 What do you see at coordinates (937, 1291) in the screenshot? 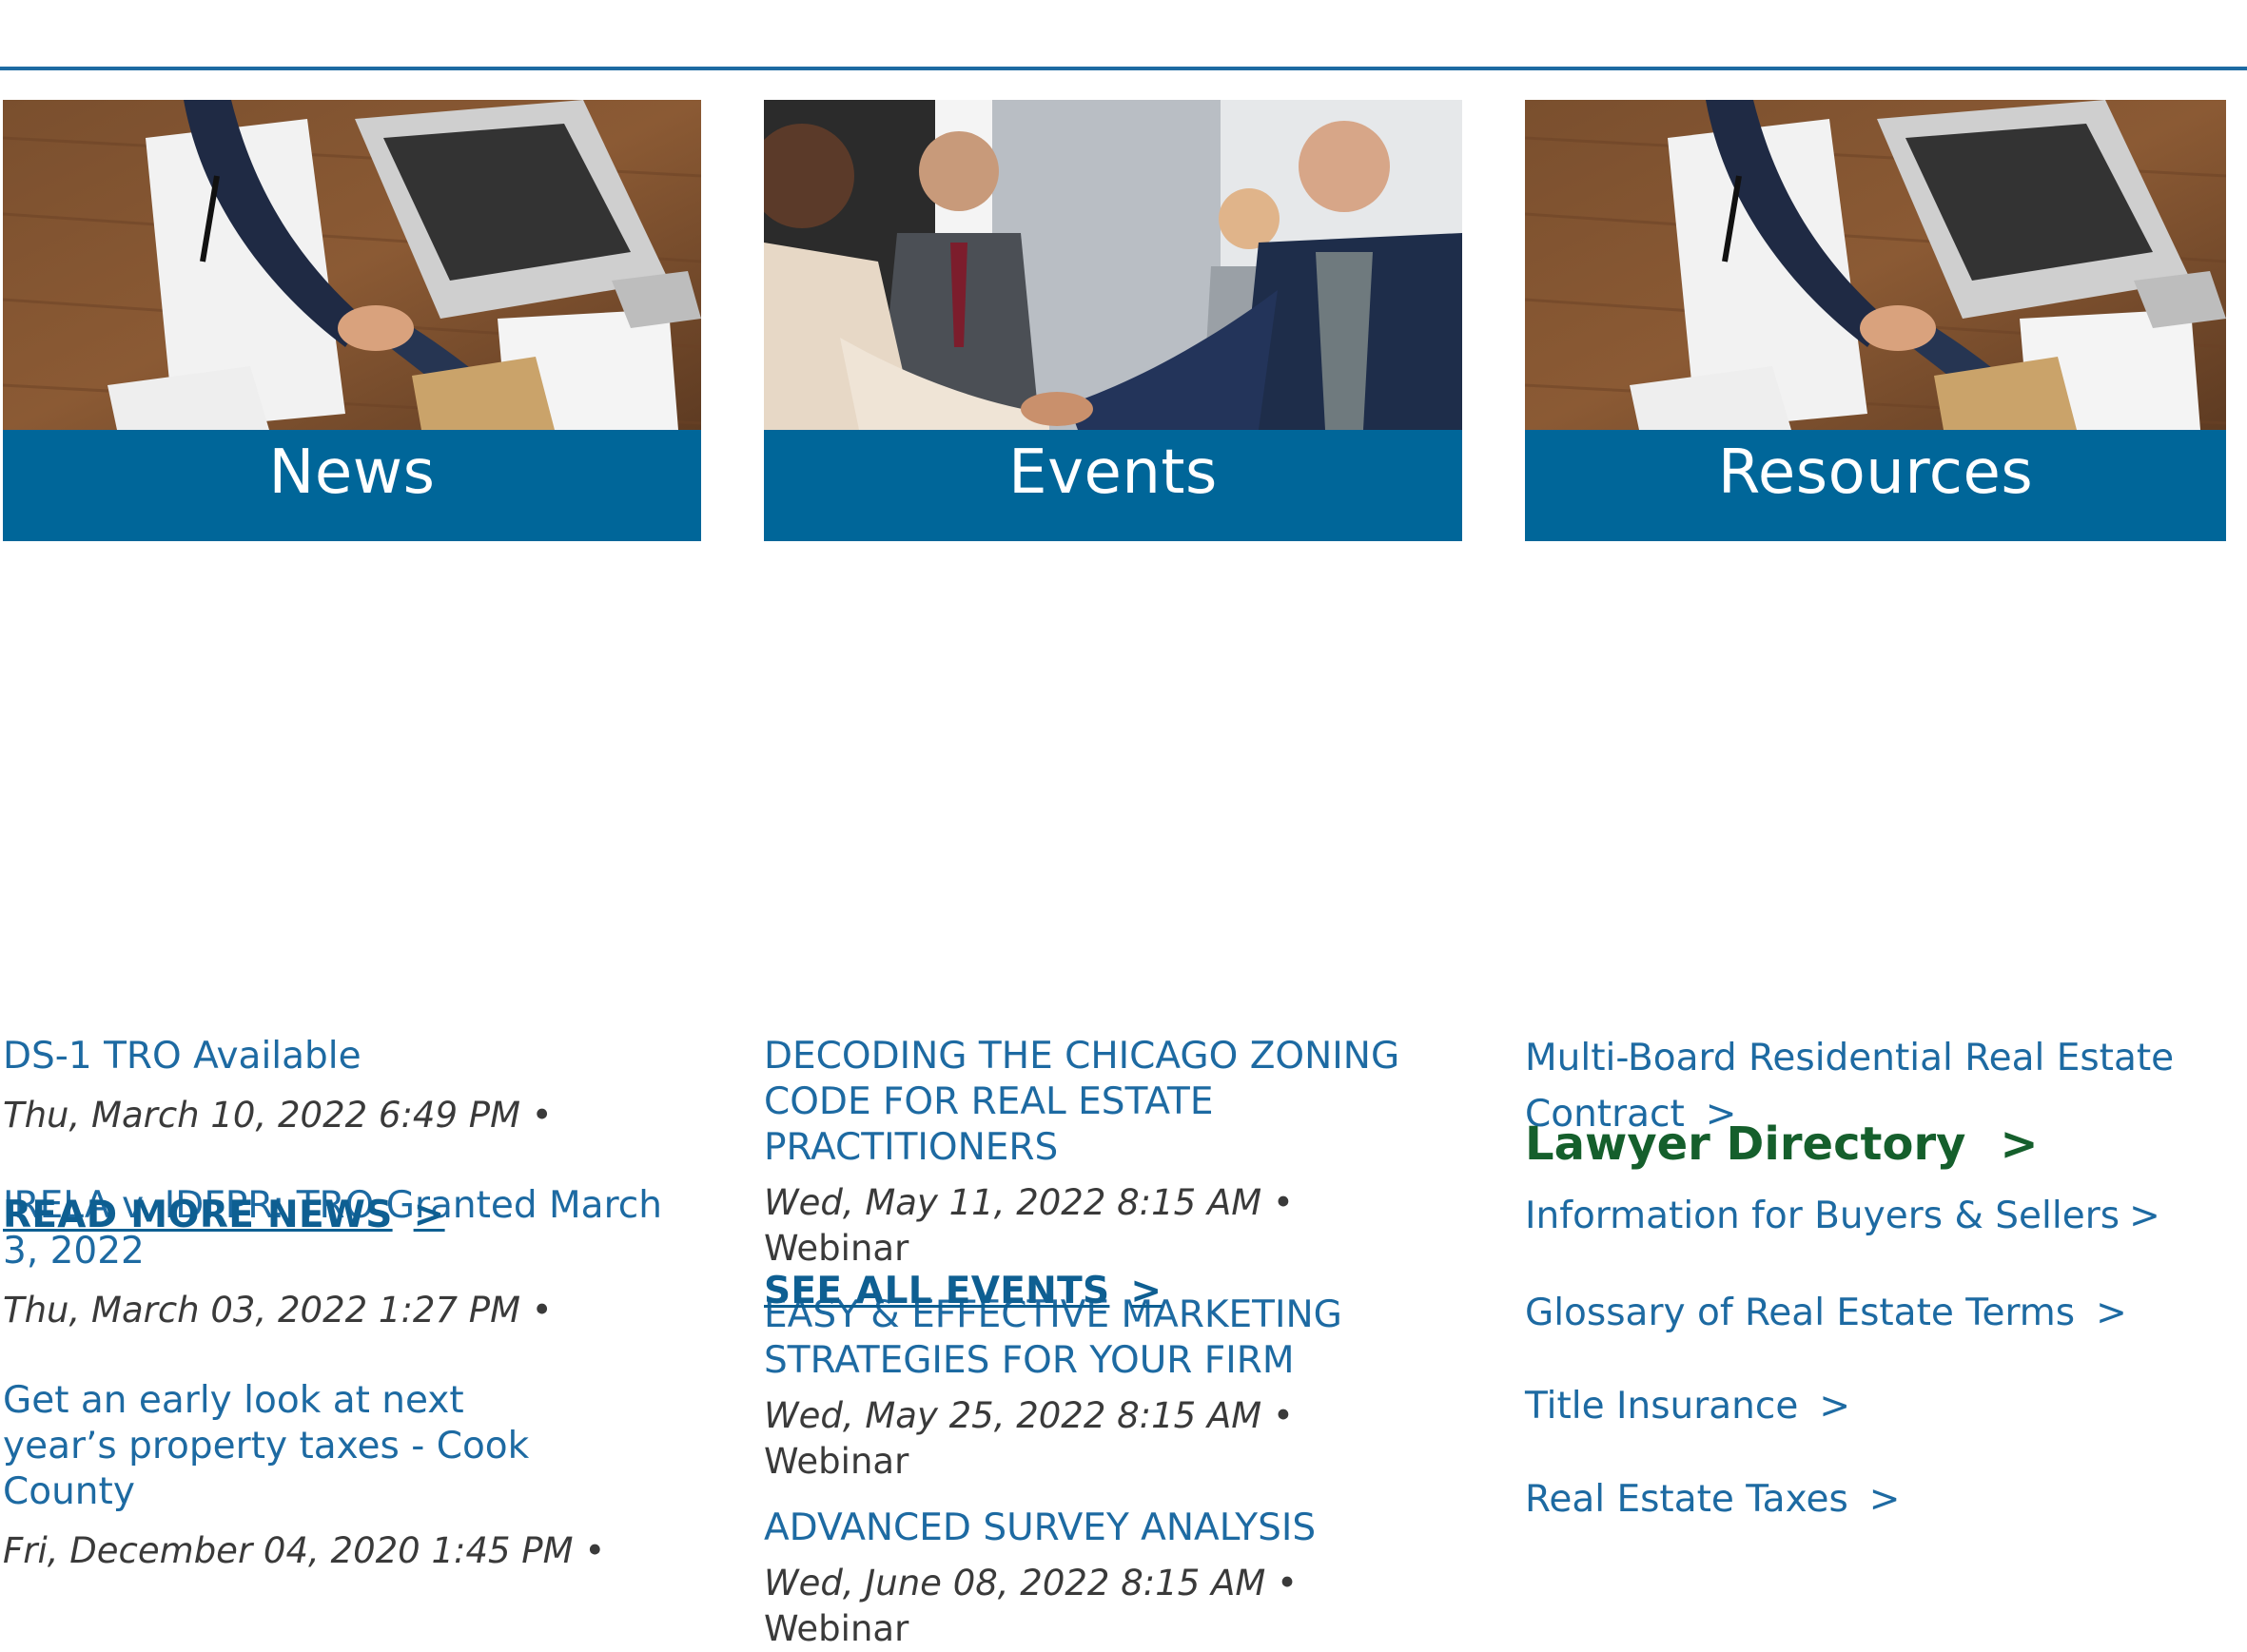
I see `see-all-events-label: SEE ALL EVENTS` at bounding box center [937, 1291].